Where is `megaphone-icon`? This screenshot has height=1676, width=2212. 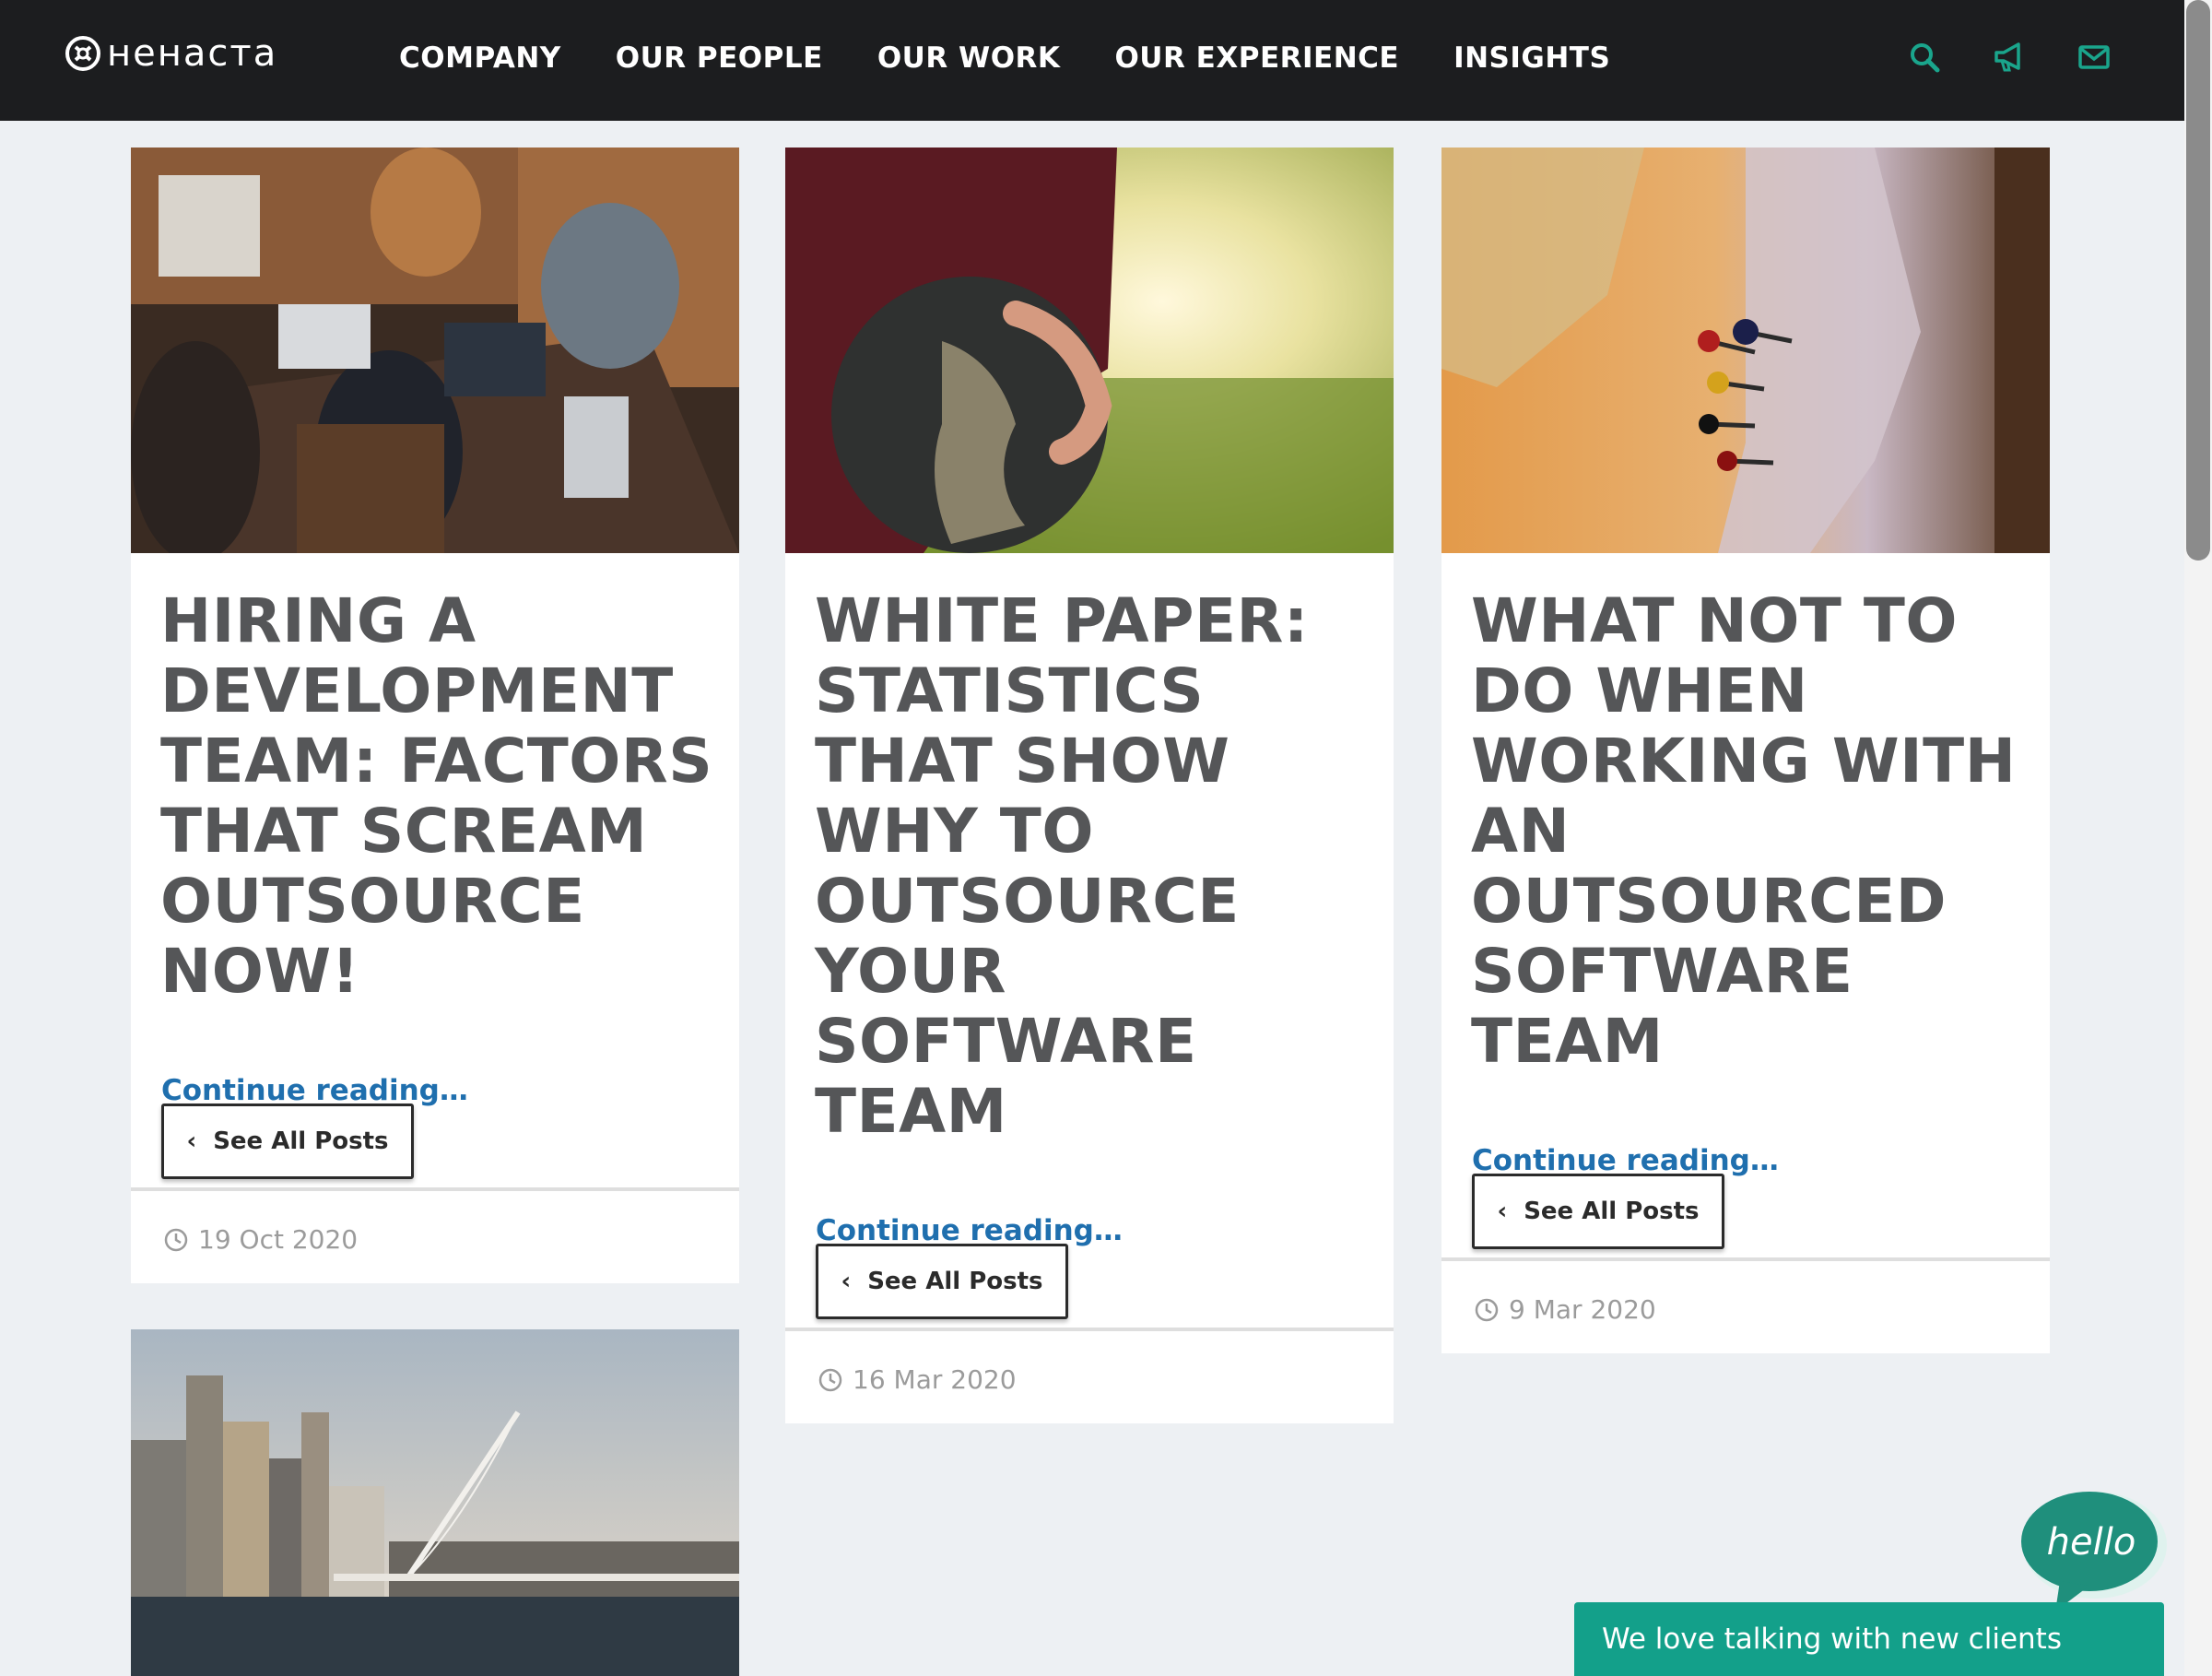
megaphone-icon is located at coordinates (2009, 57).